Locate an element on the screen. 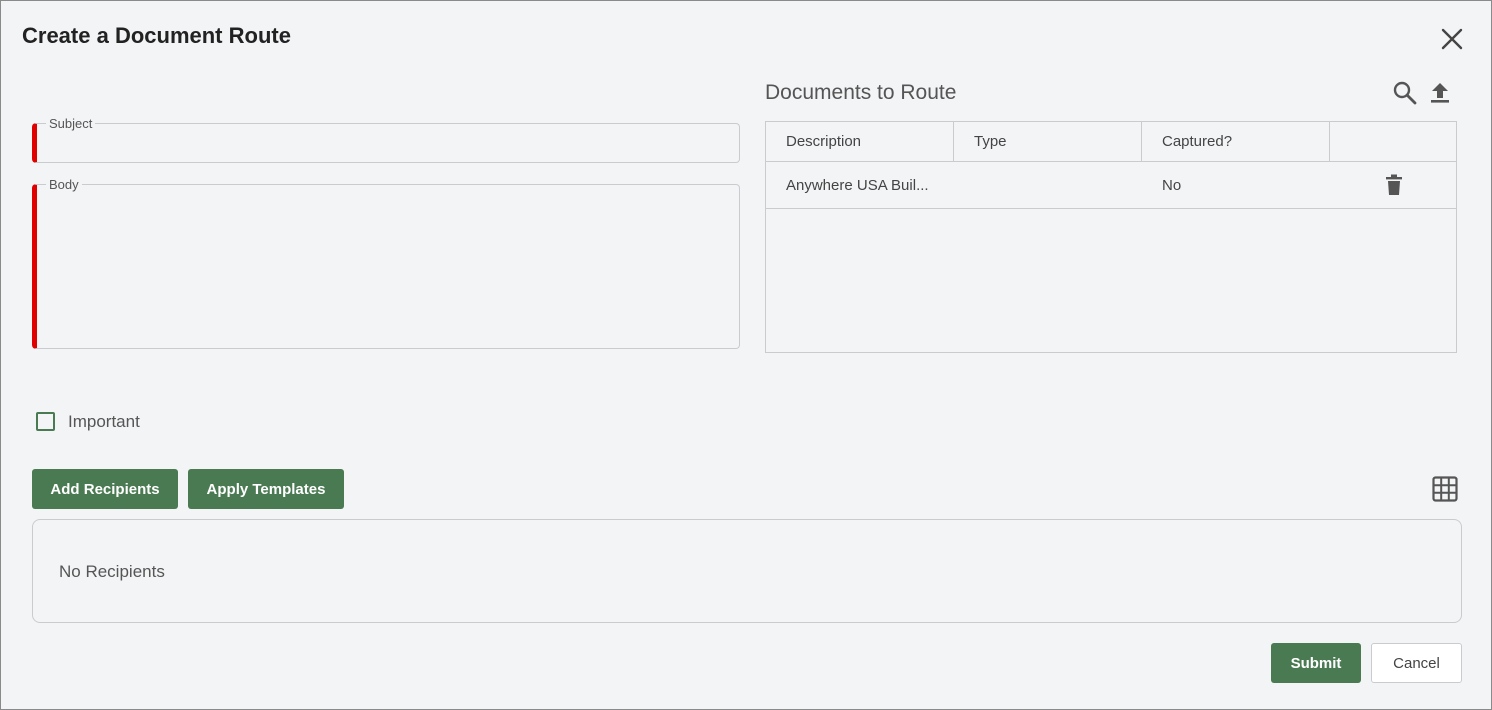 The width and height of the screenshot is (1492, 710). document-actions is located at coordinates (1393, 185).